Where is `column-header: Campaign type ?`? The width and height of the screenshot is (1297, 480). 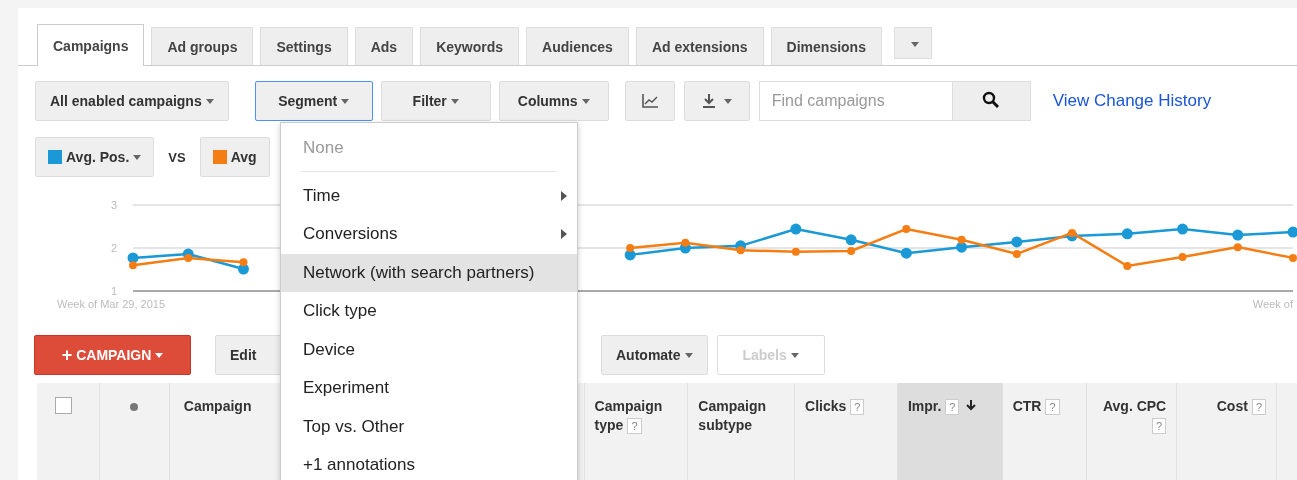 column-header: Campaign type ? is located at coordinates (636, 431).